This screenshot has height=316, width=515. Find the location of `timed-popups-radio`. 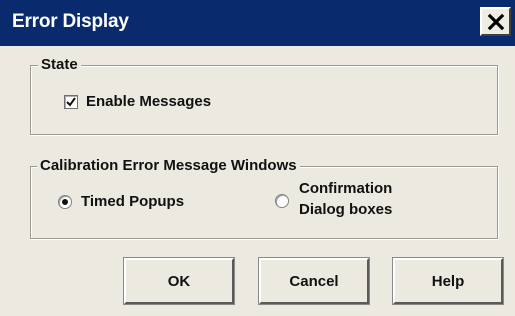

timed-popups-radio is located at coordinates (65, 202).